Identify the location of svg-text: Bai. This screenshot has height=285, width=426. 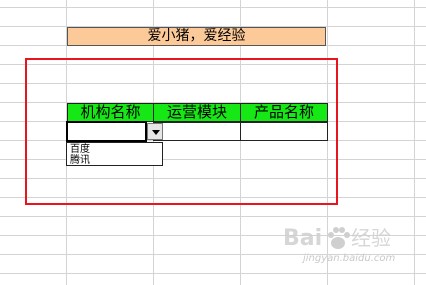
(302, 238).